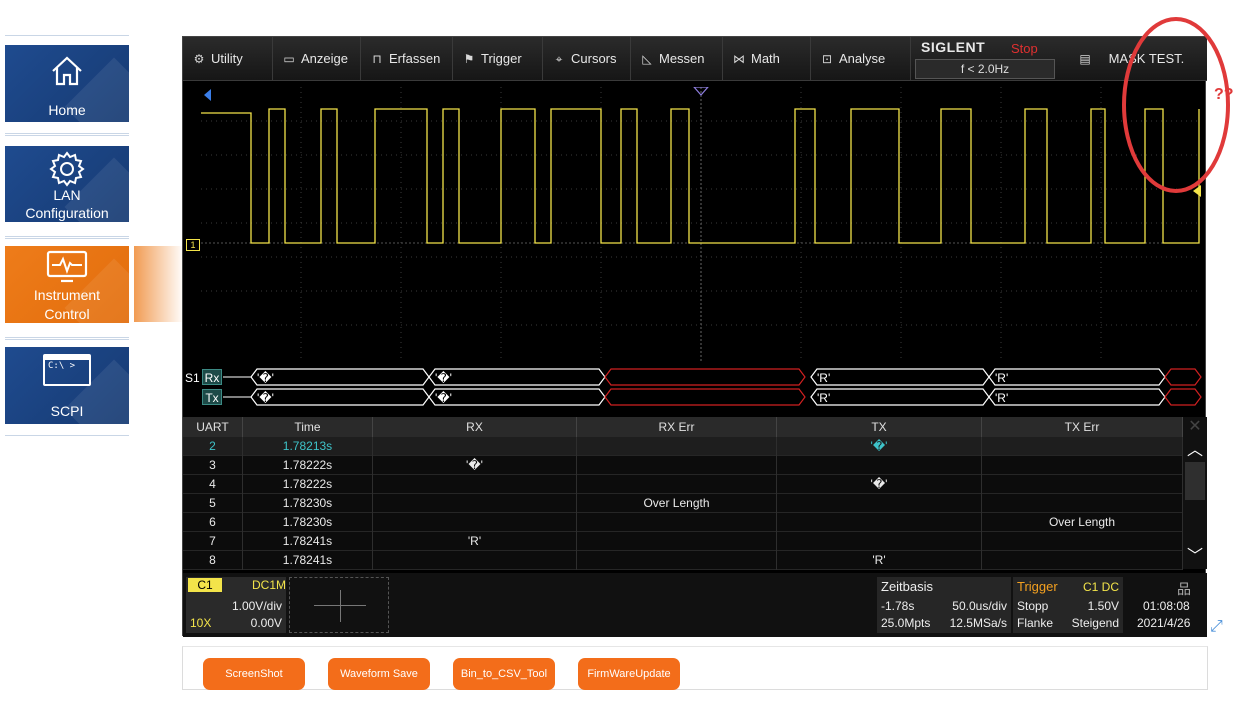 Image resolution: width=1256 pixels, height=720 pixels. What do you see at coordinates (213, 560) in the screenshot?
I see `table-cell: 8` at bounding box center [213, 560].